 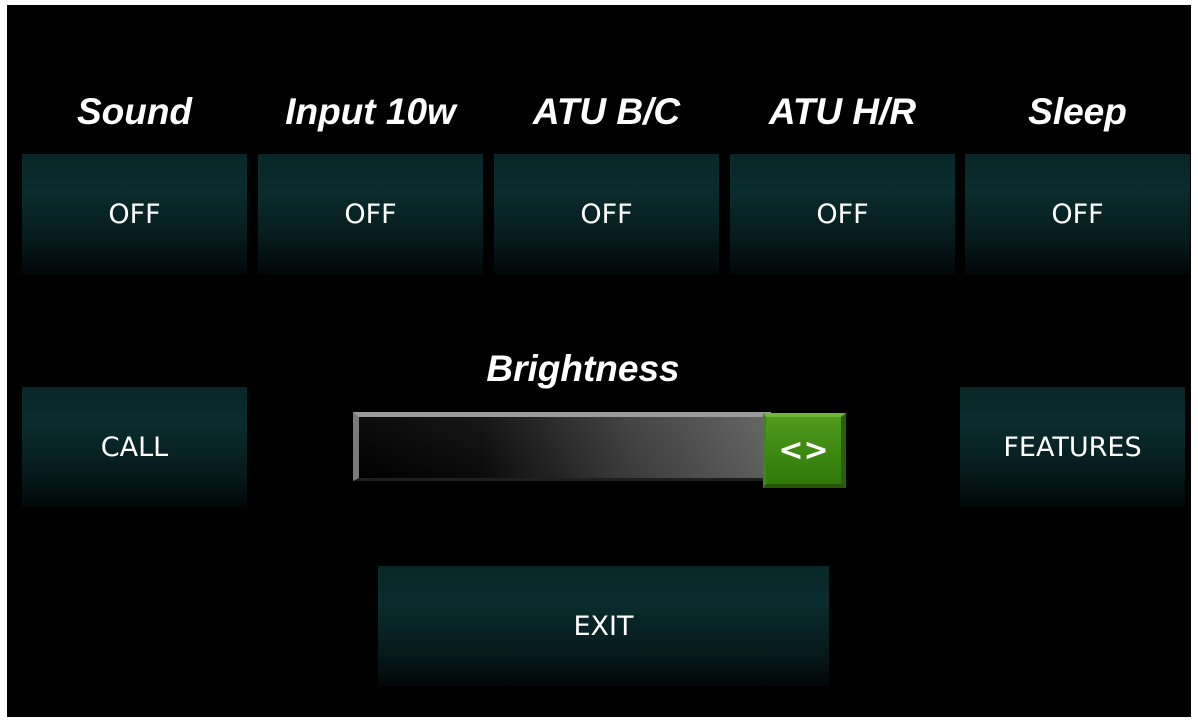 I want to click on brightness-slider-track, so click(x=562, y=446).